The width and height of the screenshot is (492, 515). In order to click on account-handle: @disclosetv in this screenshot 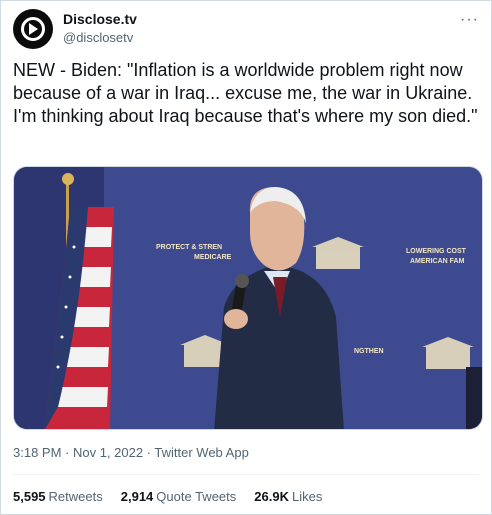, I will do `click(98, 37)`.